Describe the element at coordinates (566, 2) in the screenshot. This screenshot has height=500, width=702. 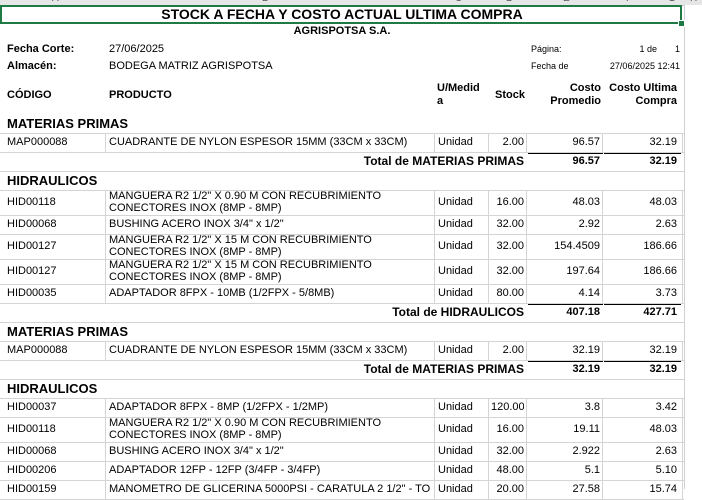
I see `column-header-e: E` at that location.